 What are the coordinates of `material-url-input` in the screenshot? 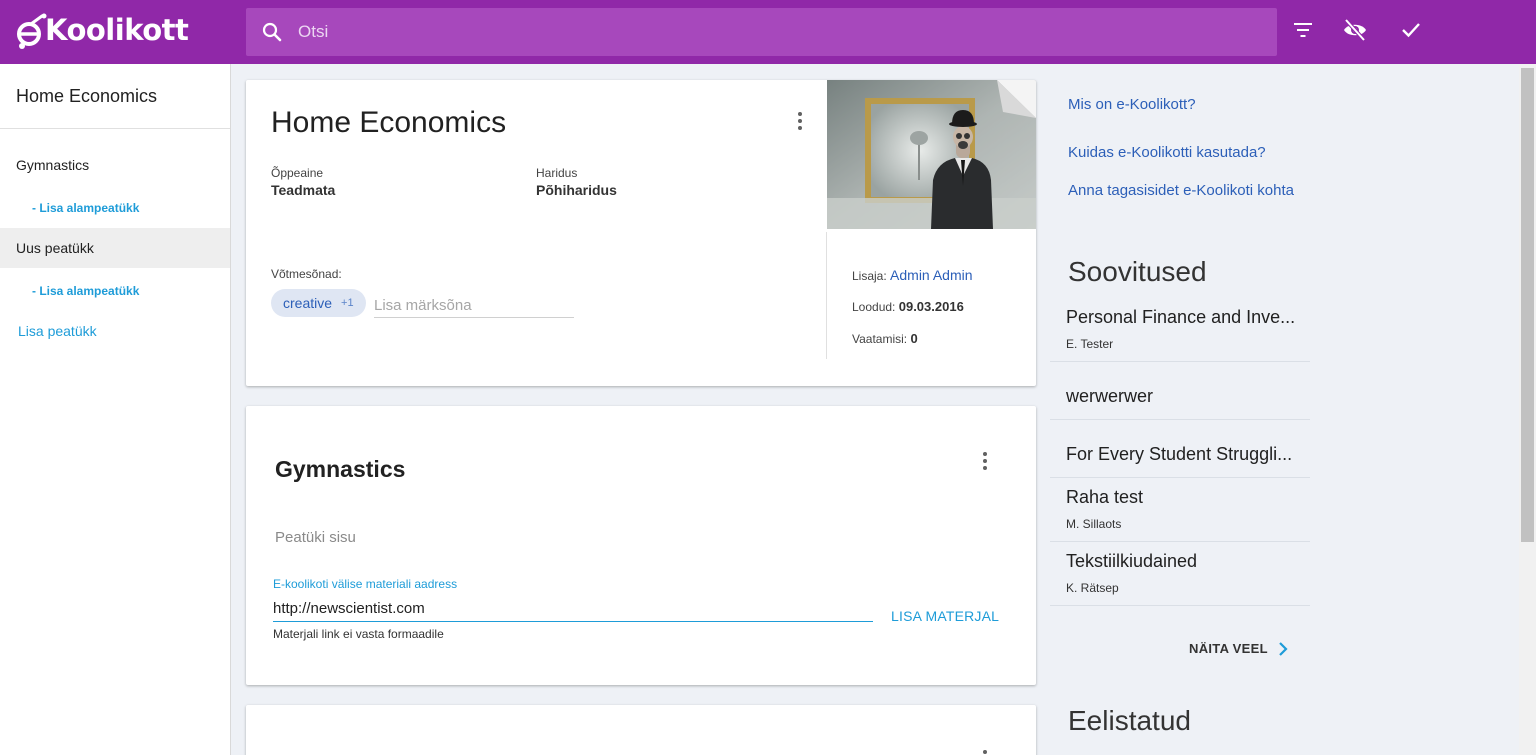 It's located at (573, 609).